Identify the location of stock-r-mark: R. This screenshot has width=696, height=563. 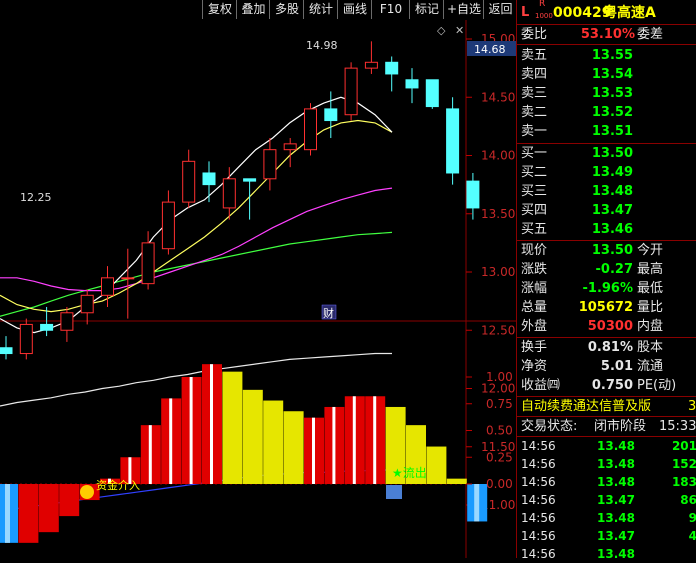
(542, 4).